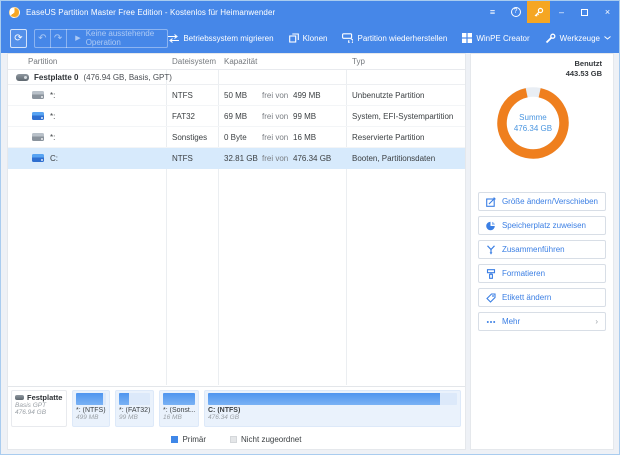  What do you see at coordinates (78, 38) in the screenshot?
I see `play-icon: ▶` at bounding box center [78, 38].